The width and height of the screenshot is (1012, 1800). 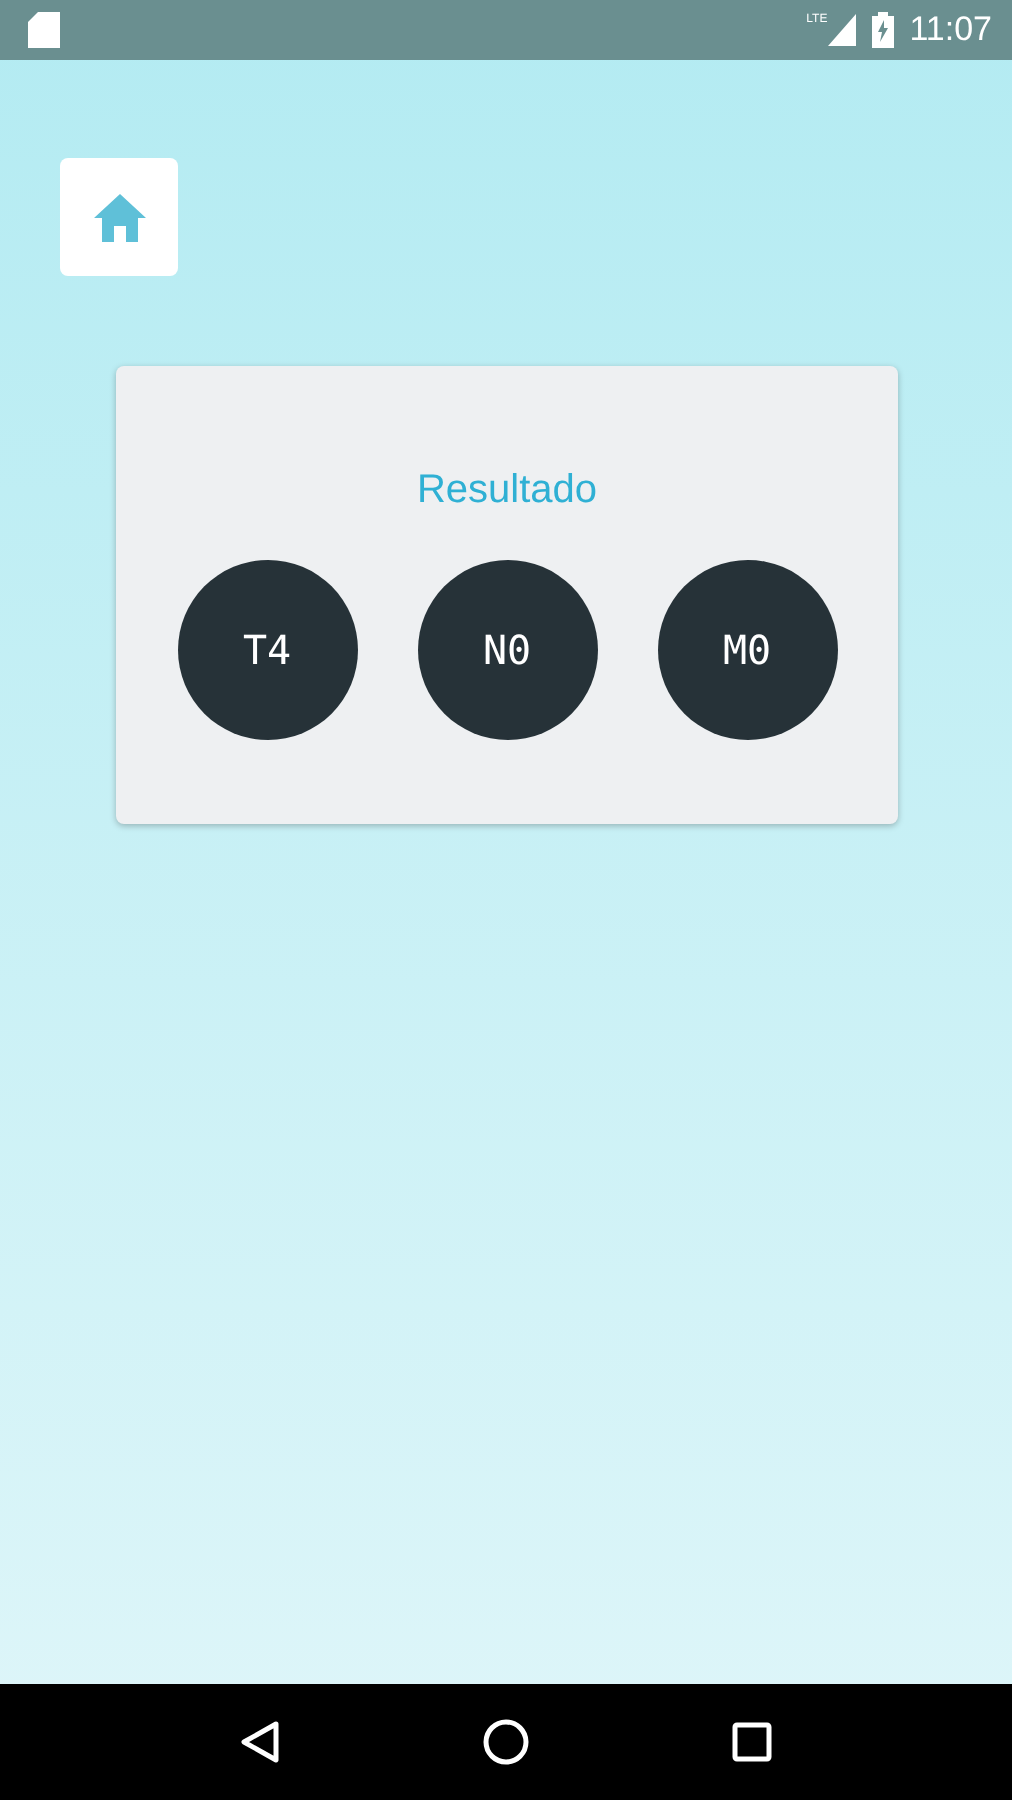 What do you see at coordinates (751, 1742) in the screenshot?
I see `recents-icon` at bounding box center [751, 1742].